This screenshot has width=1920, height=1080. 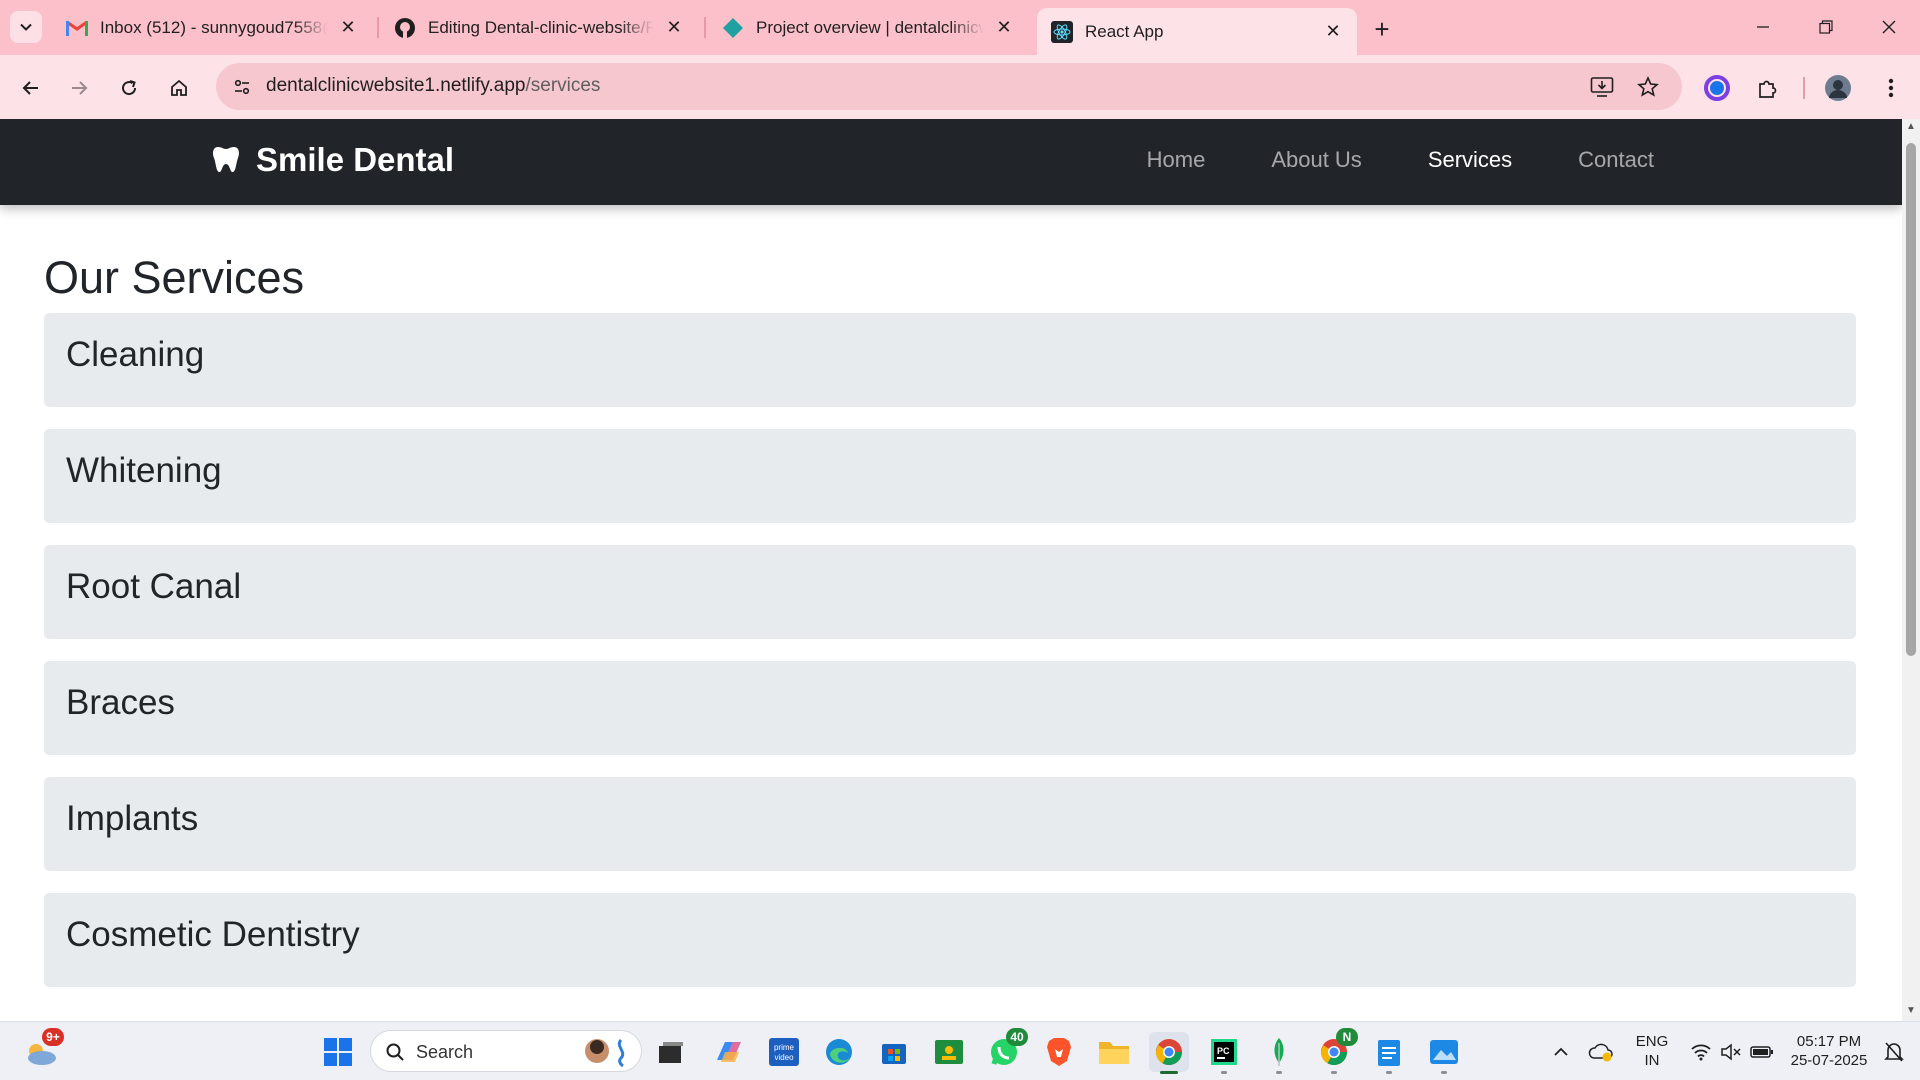 I want to click on clock: 05:17 PM 25-07-2025, so click(x=1829, y=1051).